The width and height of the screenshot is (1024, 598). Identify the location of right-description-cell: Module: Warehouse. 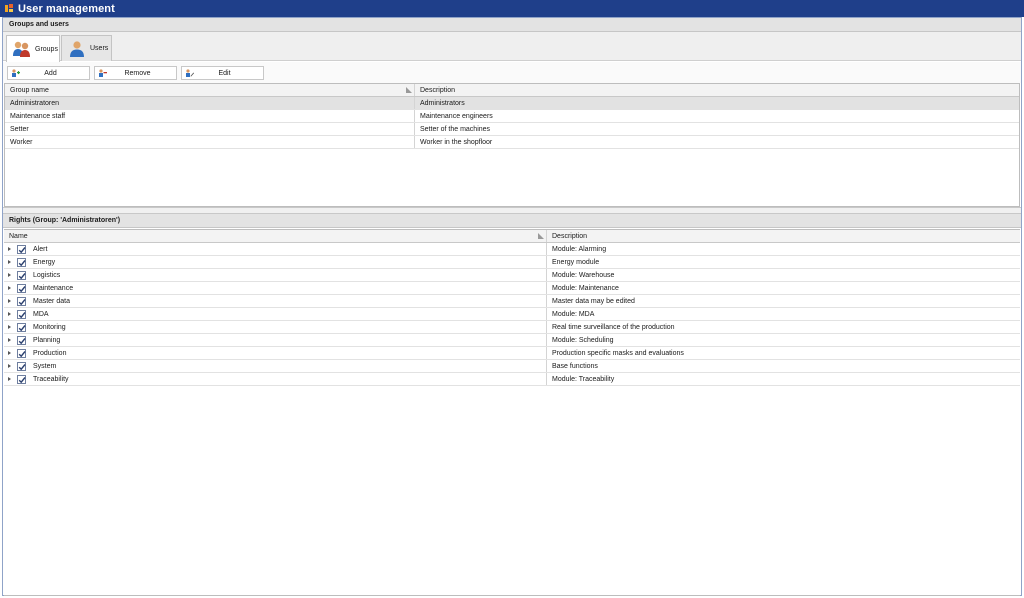
(583, 275).